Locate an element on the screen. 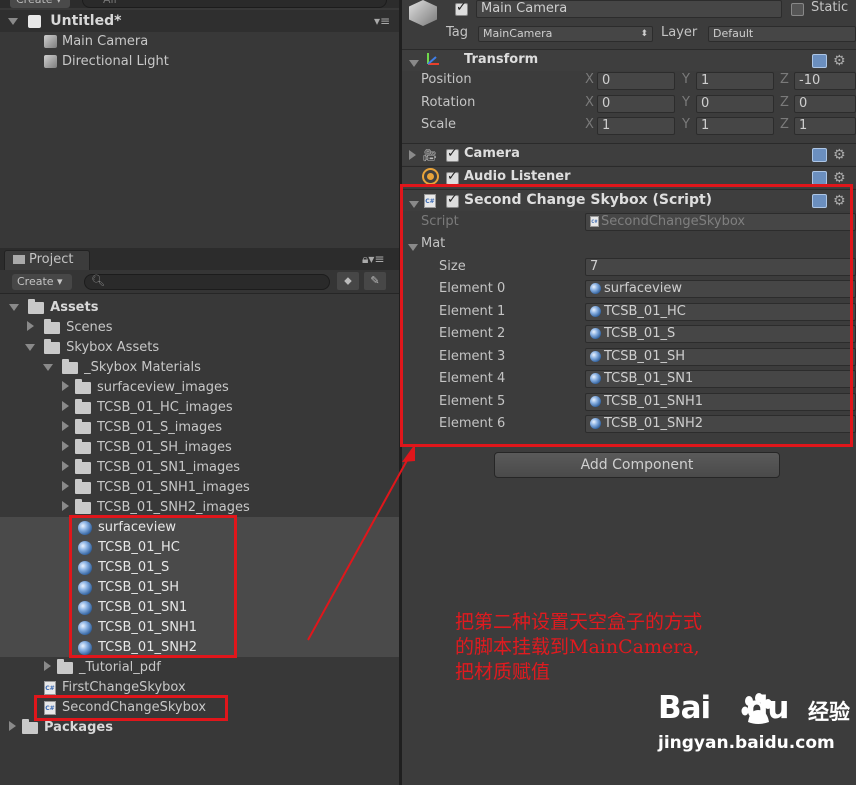  annotation-line: 把第二种设置天空盒子的方式 is located at coordinates (579, 622).